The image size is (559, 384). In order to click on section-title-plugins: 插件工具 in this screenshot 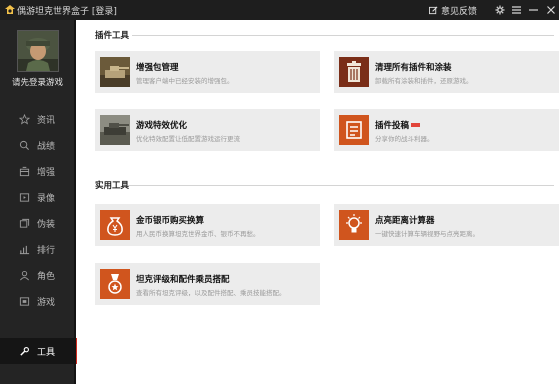, I will do `click(112, 36)`.